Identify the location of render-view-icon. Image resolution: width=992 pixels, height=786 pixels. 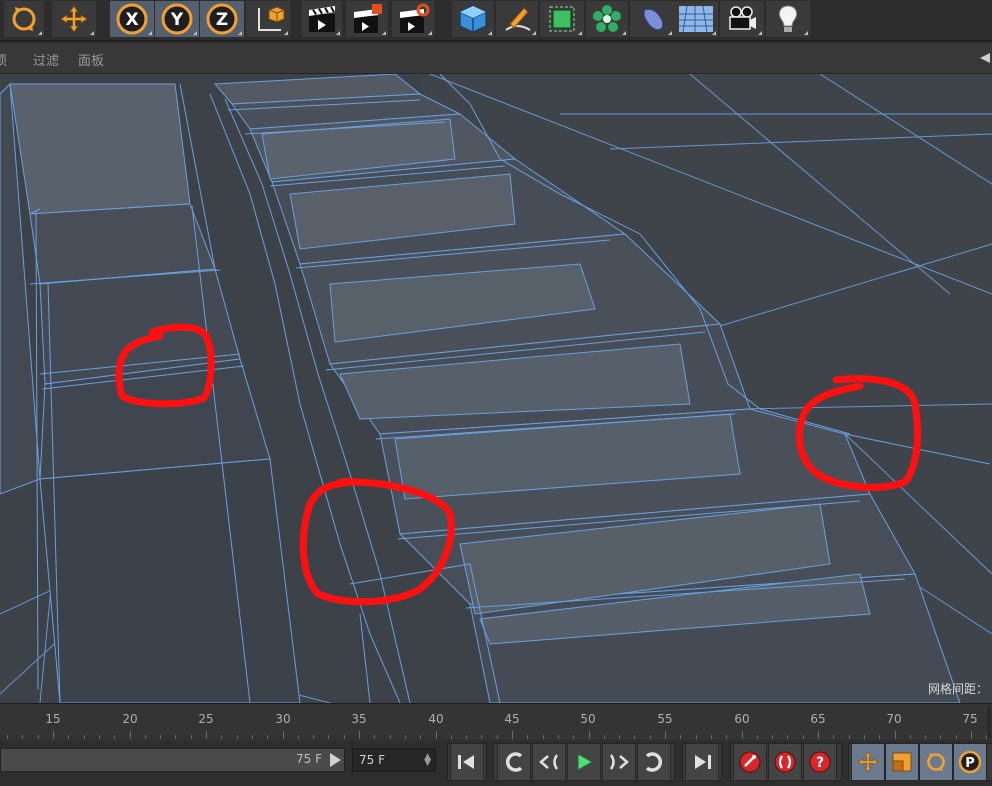
(322, 19).